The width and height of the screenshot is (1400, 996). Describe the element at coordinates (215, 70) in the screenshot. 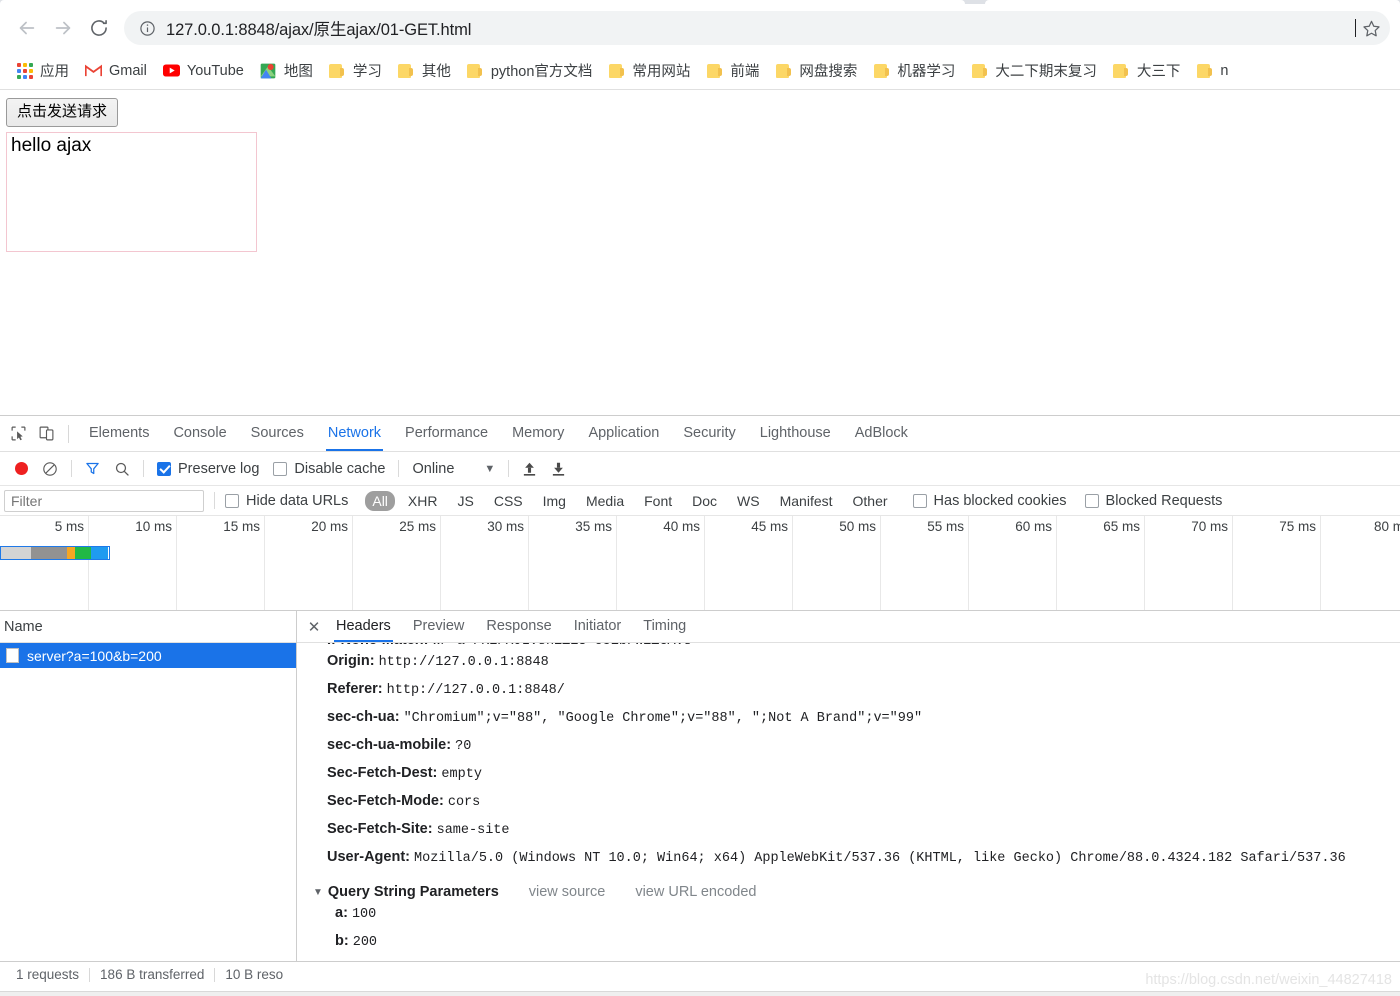

I see `bookmark-label: YouTube` at that location.